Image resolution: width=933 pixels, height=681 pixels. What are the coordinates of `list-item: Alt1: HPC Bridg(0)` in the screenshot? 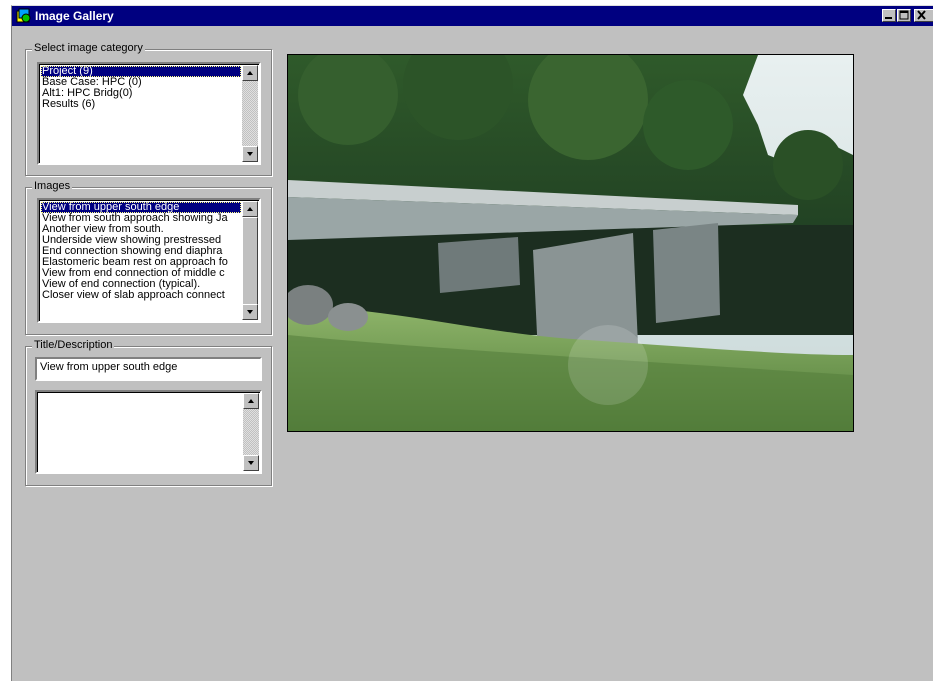 It's located at (141, 93).